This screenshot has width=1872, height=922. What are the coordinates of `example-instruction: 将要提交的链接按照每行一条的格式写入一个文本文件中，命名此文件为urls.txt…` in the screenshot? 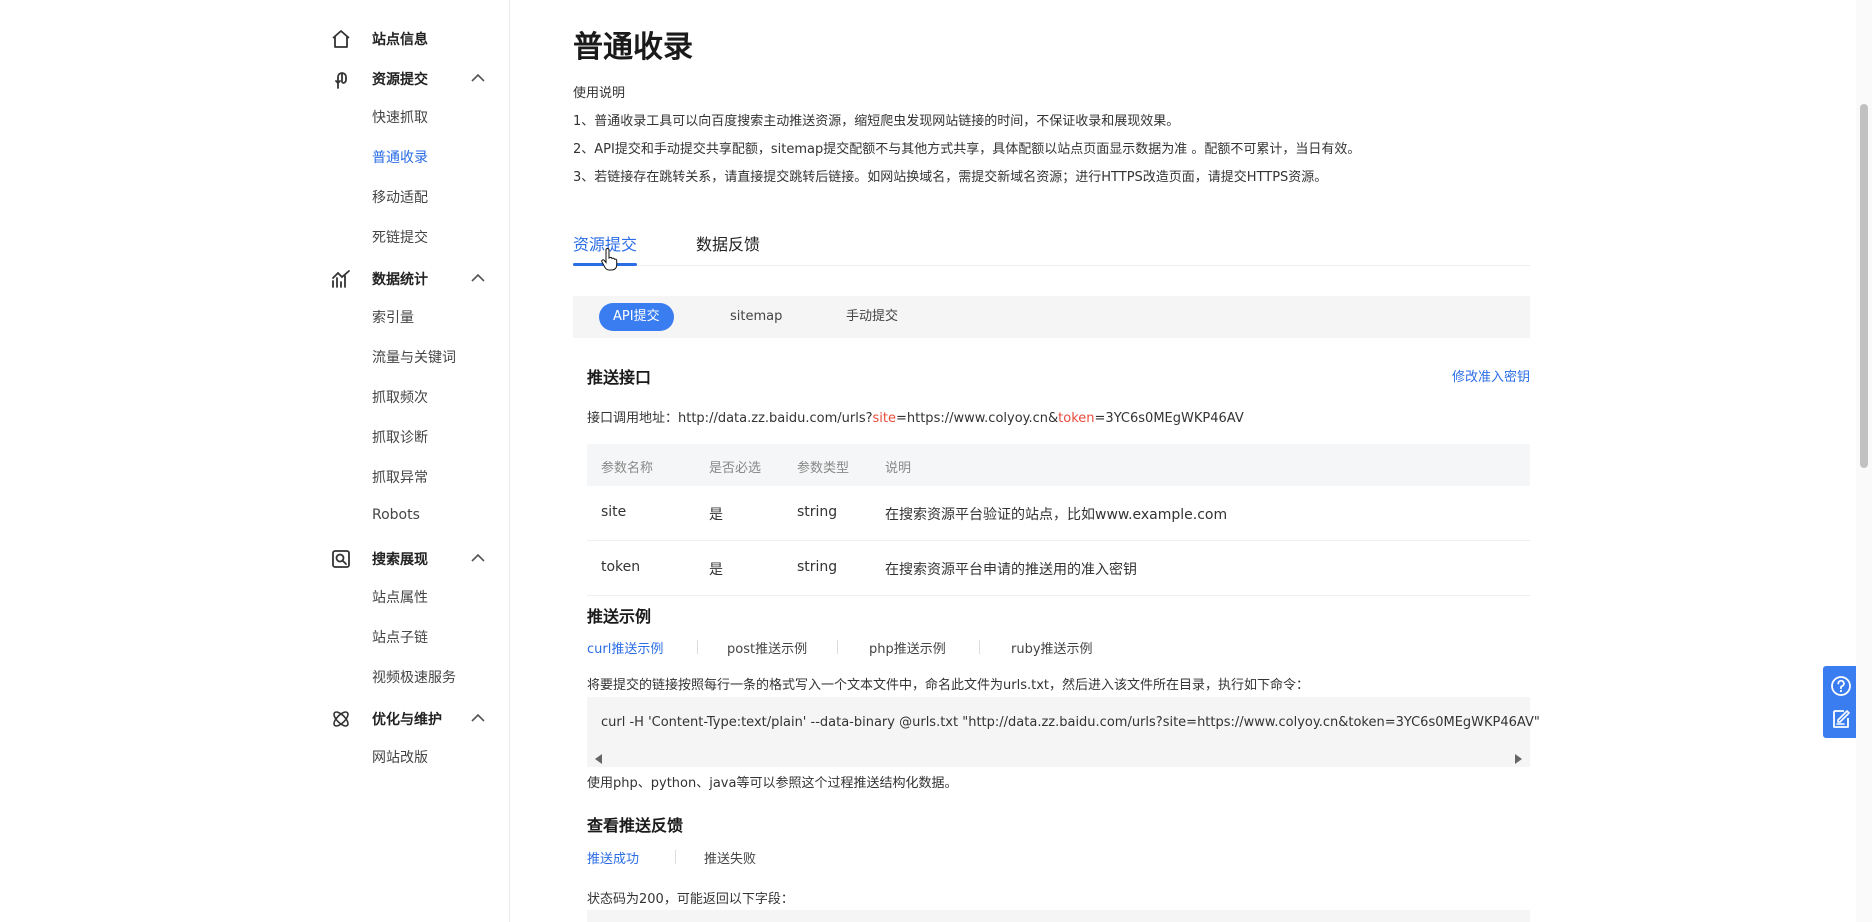 It's located at (948, 685).